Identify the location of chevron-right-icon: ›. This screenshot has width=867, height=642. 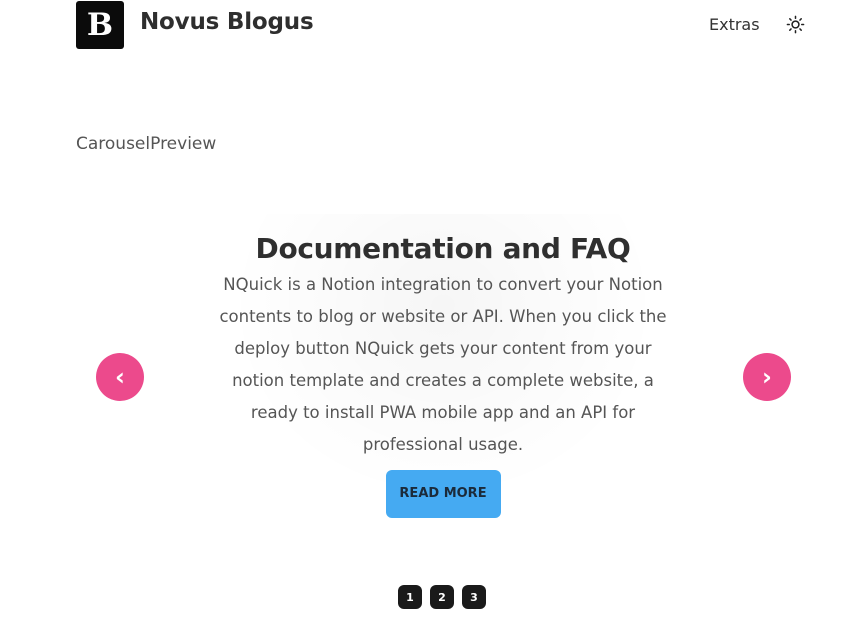
(767, 377).